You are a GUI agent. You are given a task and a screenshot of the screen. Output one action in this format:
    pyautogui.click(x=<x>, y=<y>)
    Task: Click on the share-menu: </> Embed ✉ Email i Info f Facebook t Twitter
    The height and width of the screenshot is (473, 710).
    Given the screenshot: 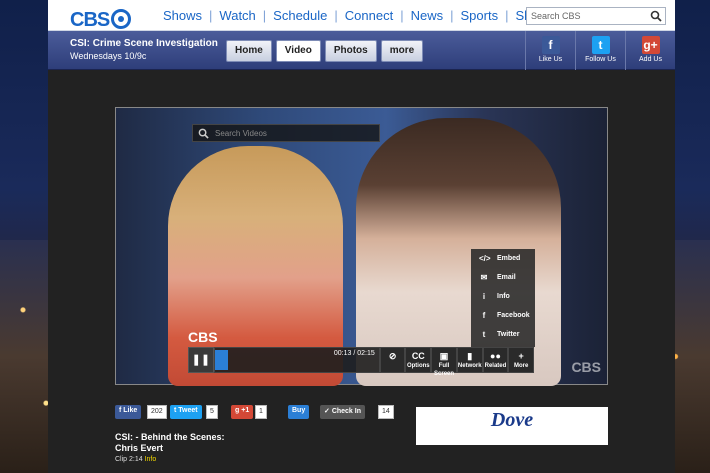 What is the action you would take?
    pyautogui.click(x=503, y=298)
    